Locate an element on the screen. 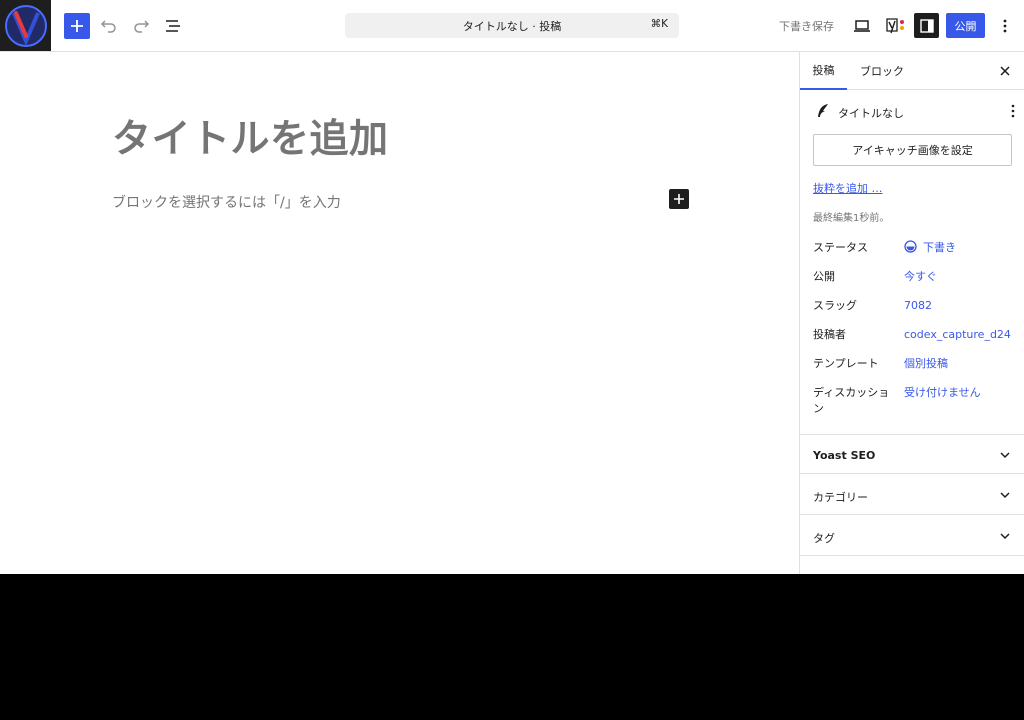 Image resolution: width=1024 pixels, height=720 pixels. sidebar-toggle-icon is located at coordinates (926, 25).